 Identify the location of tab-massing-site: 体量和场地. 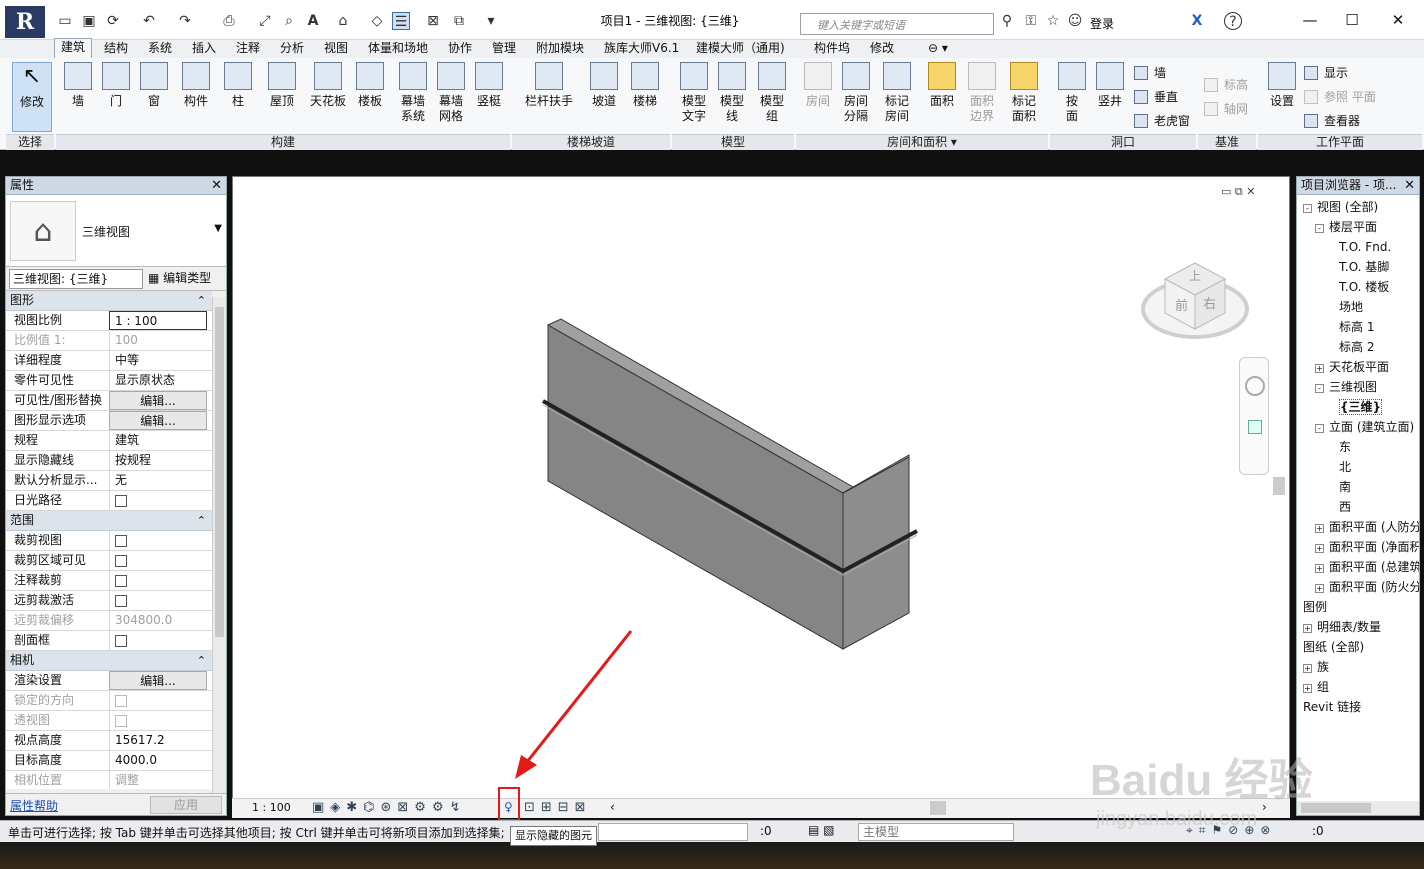
(398, 49).